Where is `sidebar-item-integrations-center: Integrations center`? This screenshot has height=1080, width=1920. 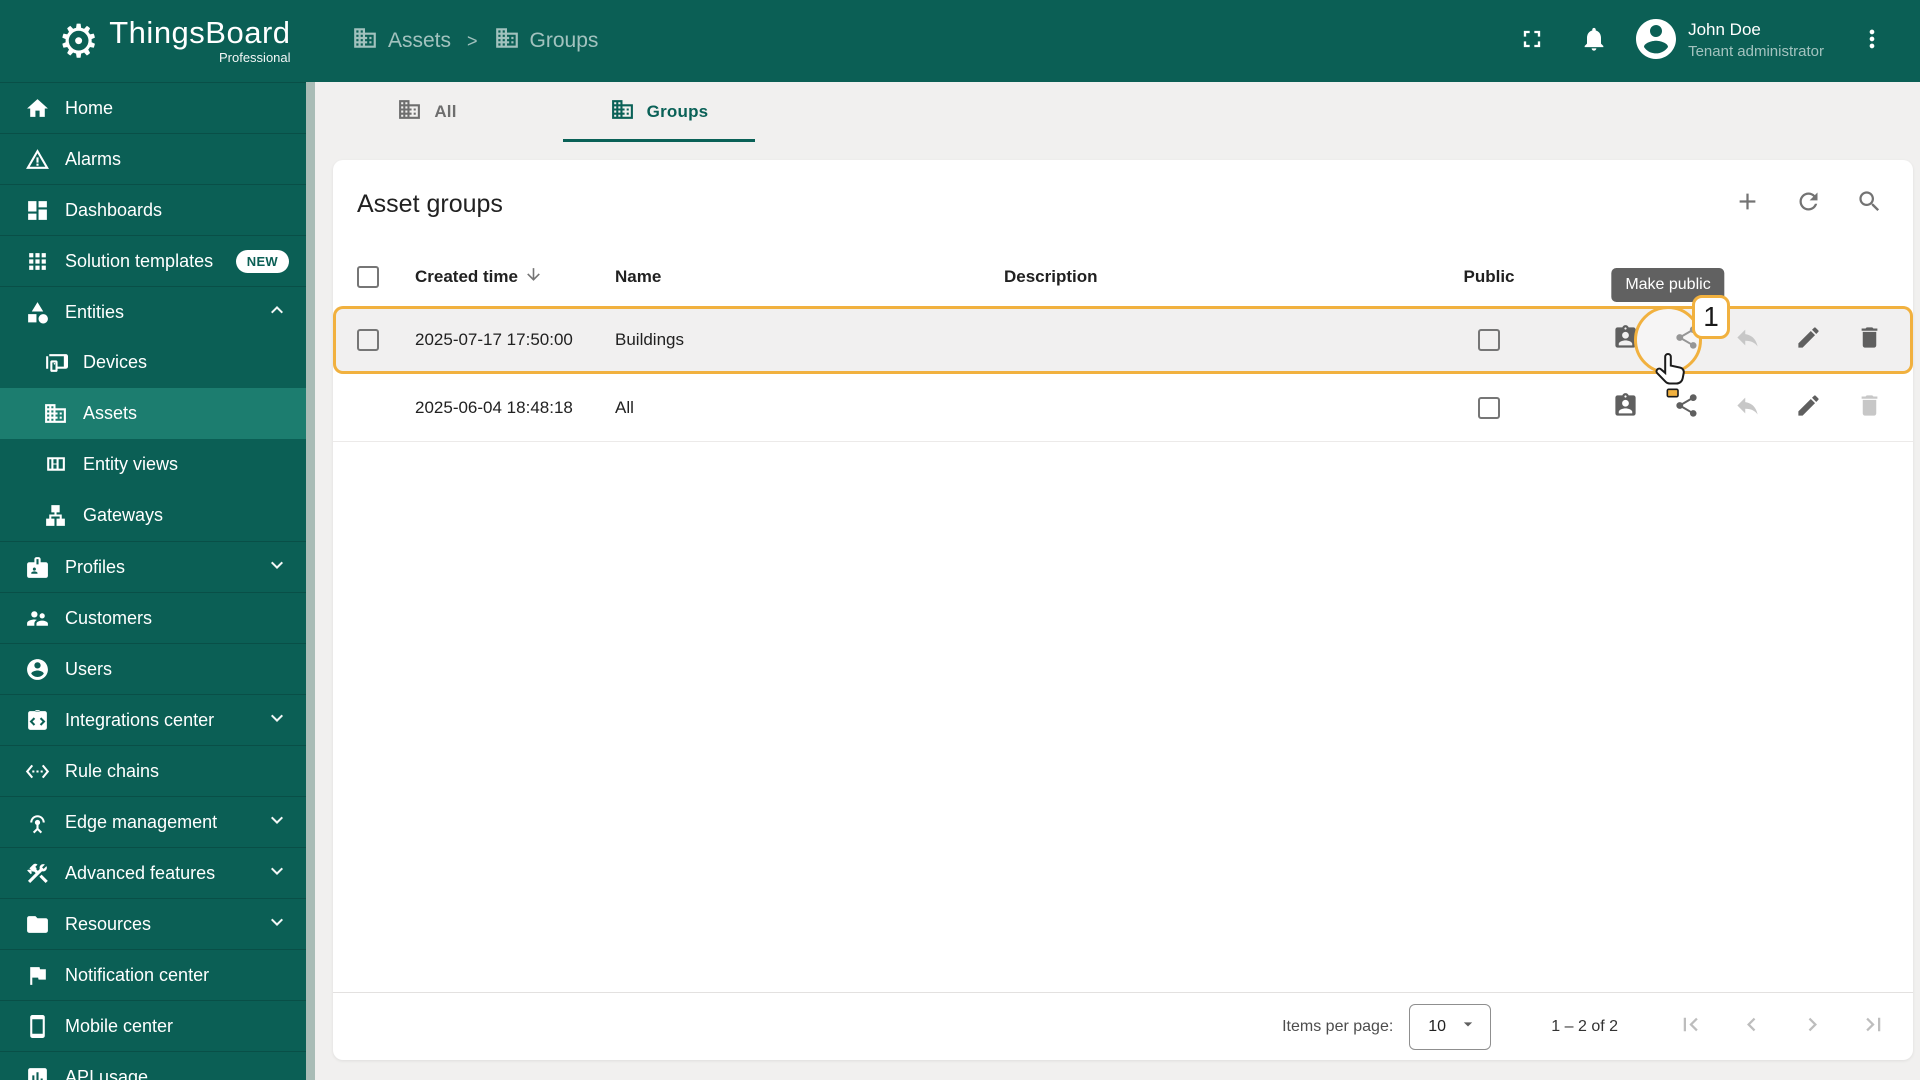 sidebar-item-integrations-center: Integrations center is located at coordinates (157, 719).